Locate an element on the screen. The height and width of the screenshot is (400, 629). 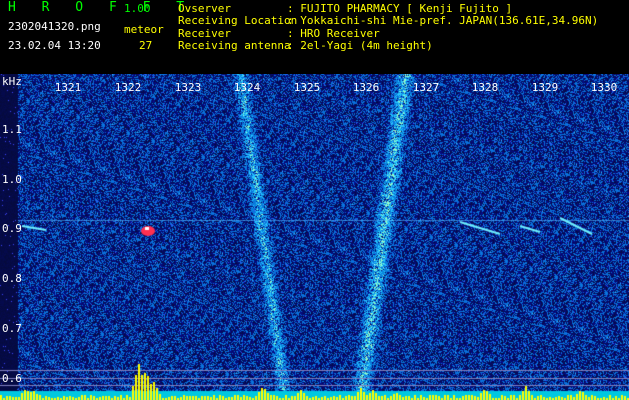
meteor-count: 27 is located at coordinates (146, 45).